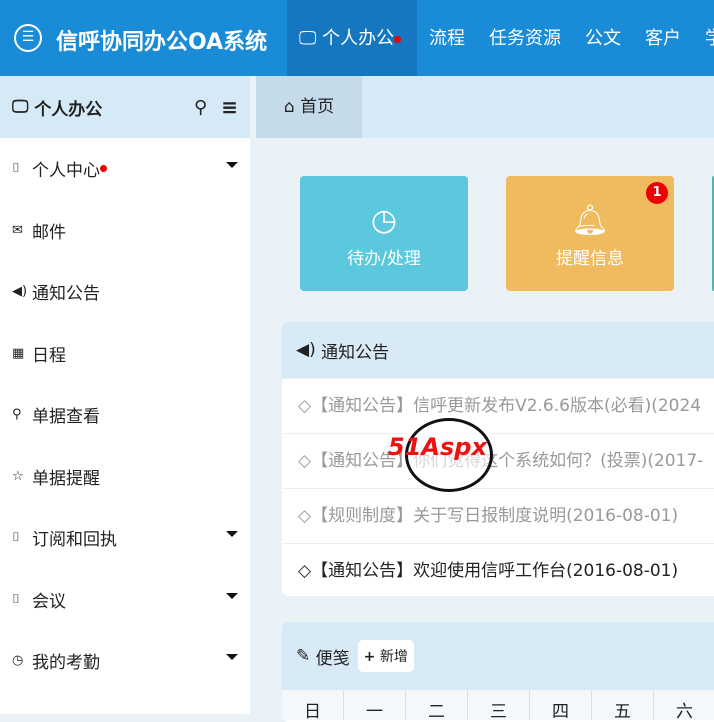 Image resolution: width=714 pixels, height=722 pixels. I want to click on notice-item: ◇【通知公告】欢迎使用信呼工作台(2016-08-01), so click(498, 569).